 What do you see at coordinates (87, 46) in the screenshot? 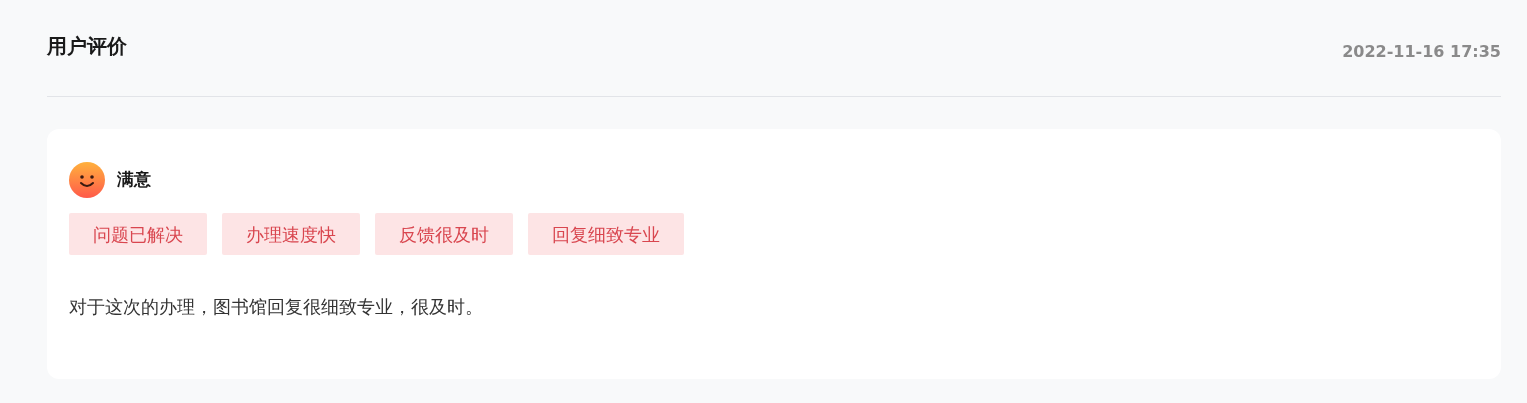
I see `section-title: 用户评价` at bounding box center [87, 46].